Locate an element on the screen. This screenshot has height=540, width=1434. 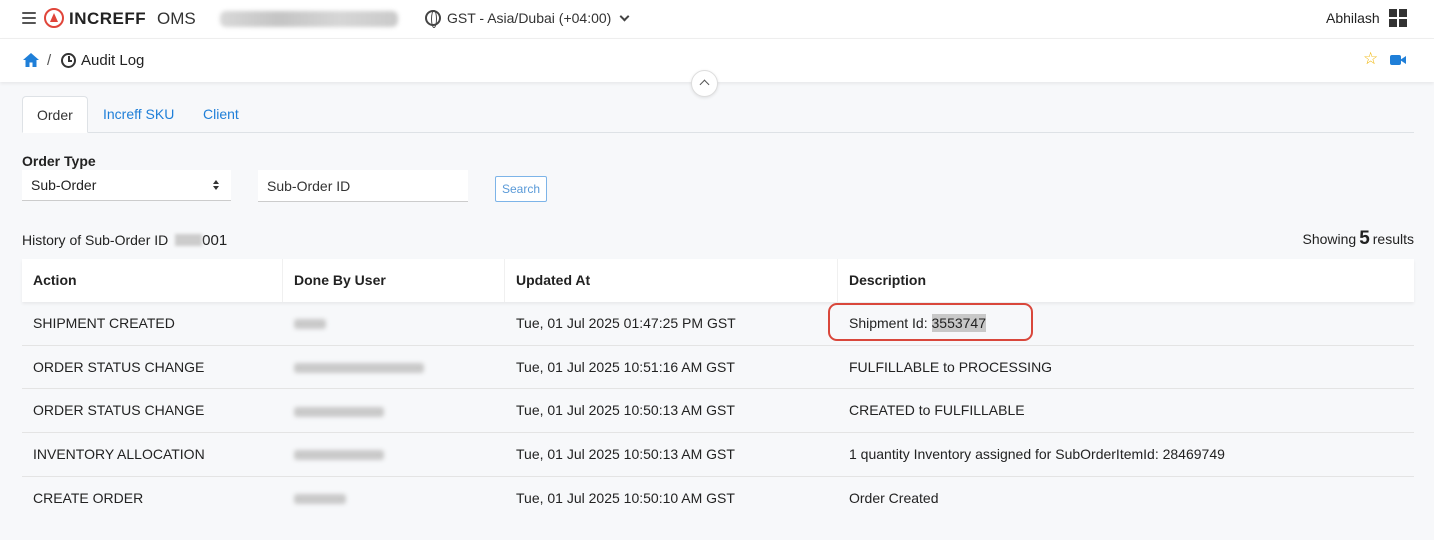
showing-prefix: Showing is located at coordinates (1329, 239).